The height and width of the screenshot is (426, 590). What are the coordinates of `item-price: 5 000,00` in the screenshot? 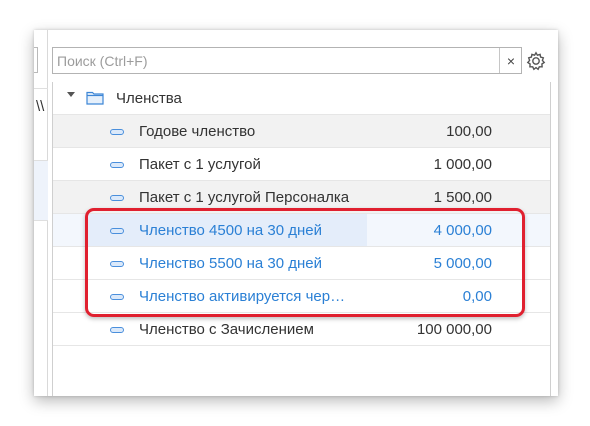 It's located at (462, 263).